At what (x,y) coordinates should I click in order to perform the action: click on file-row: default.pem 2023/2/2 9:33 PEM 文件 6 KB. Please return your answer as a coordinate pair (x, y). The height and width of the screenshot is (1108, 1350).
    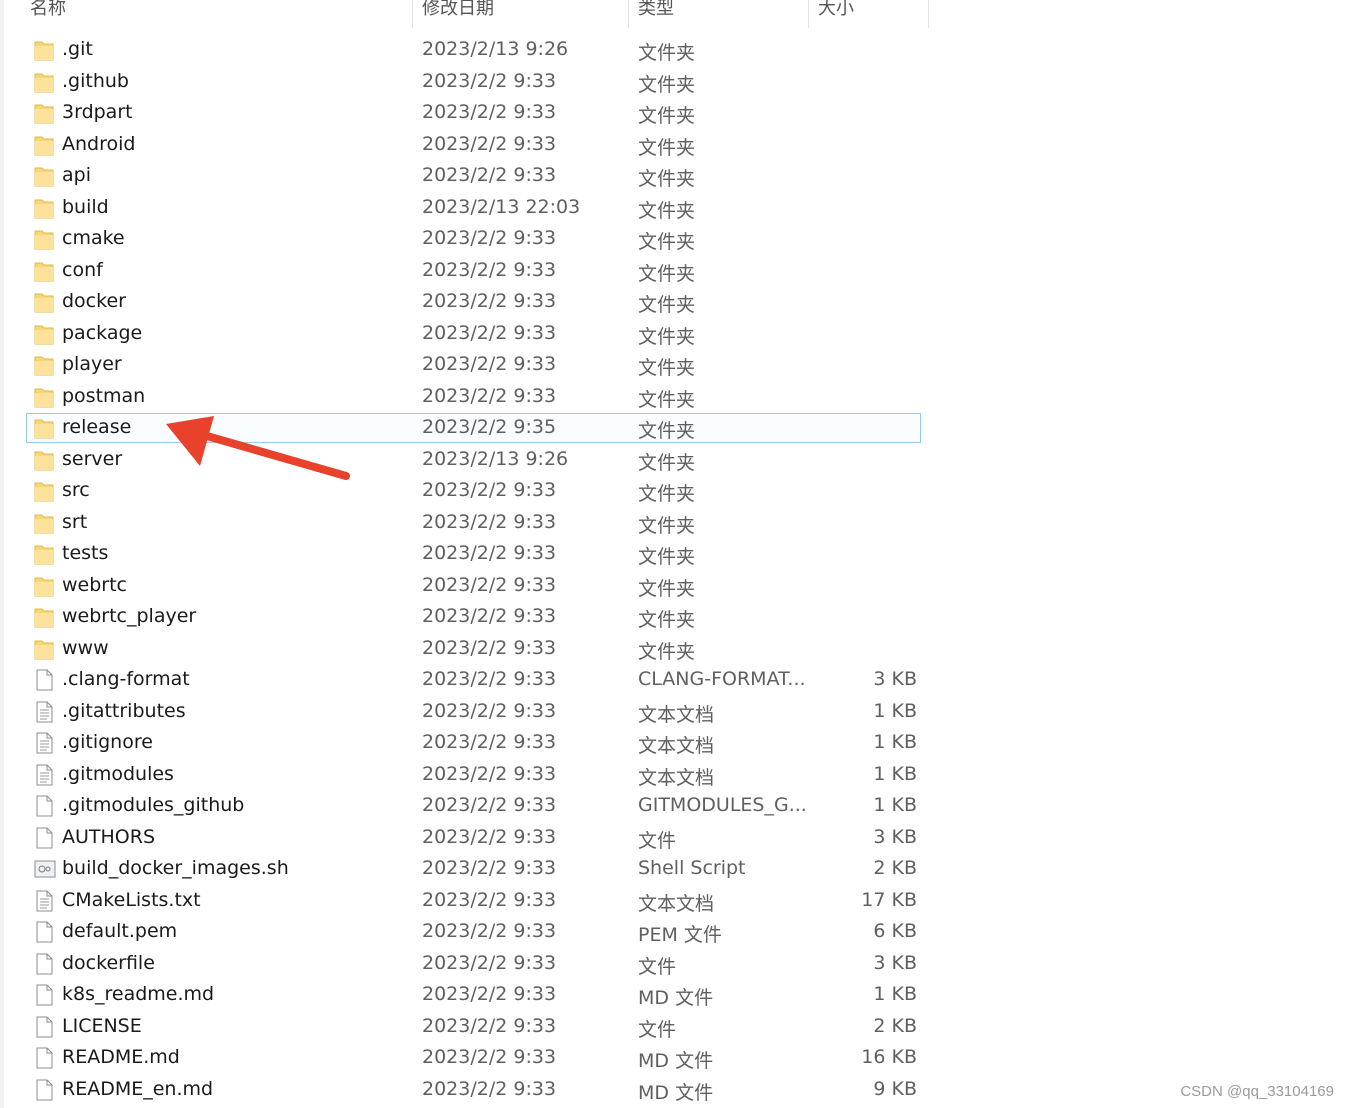
    Looking at the image, I should click on (675, 933).